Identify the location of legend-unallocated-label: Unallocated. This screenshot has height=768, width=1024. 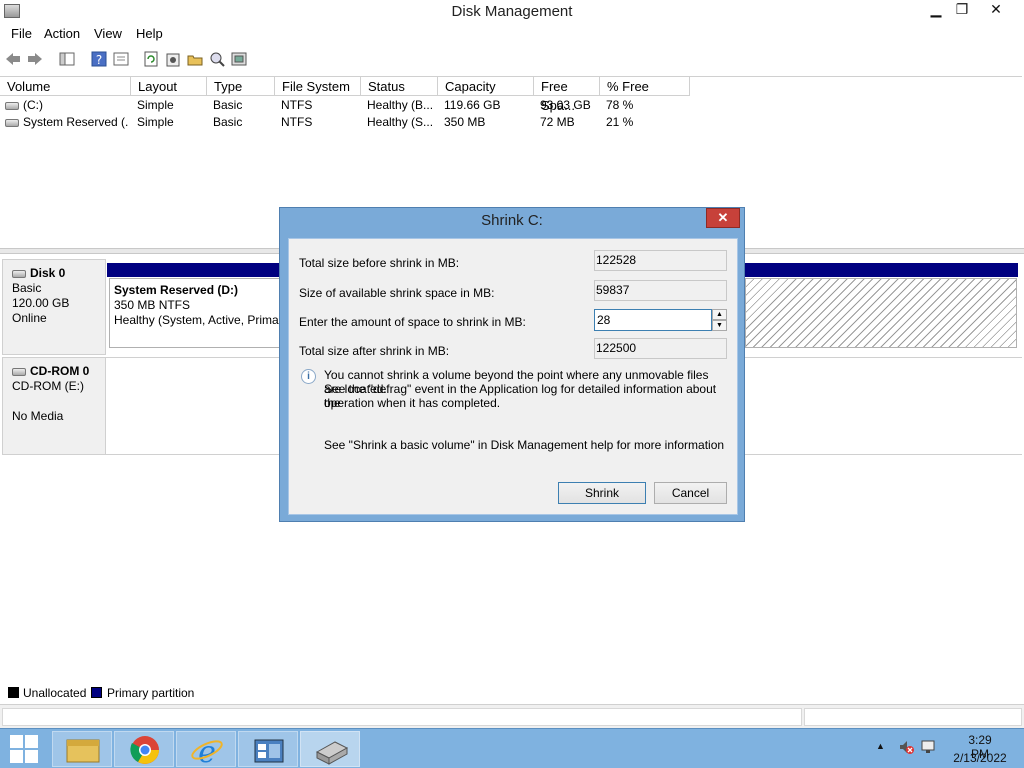
(55, 693).